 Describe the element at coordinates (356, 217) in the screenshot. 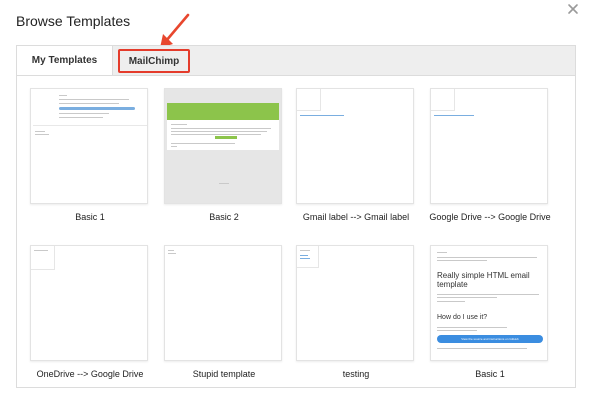

I see `template-name: Gmail label --> Gmail label` at that location.